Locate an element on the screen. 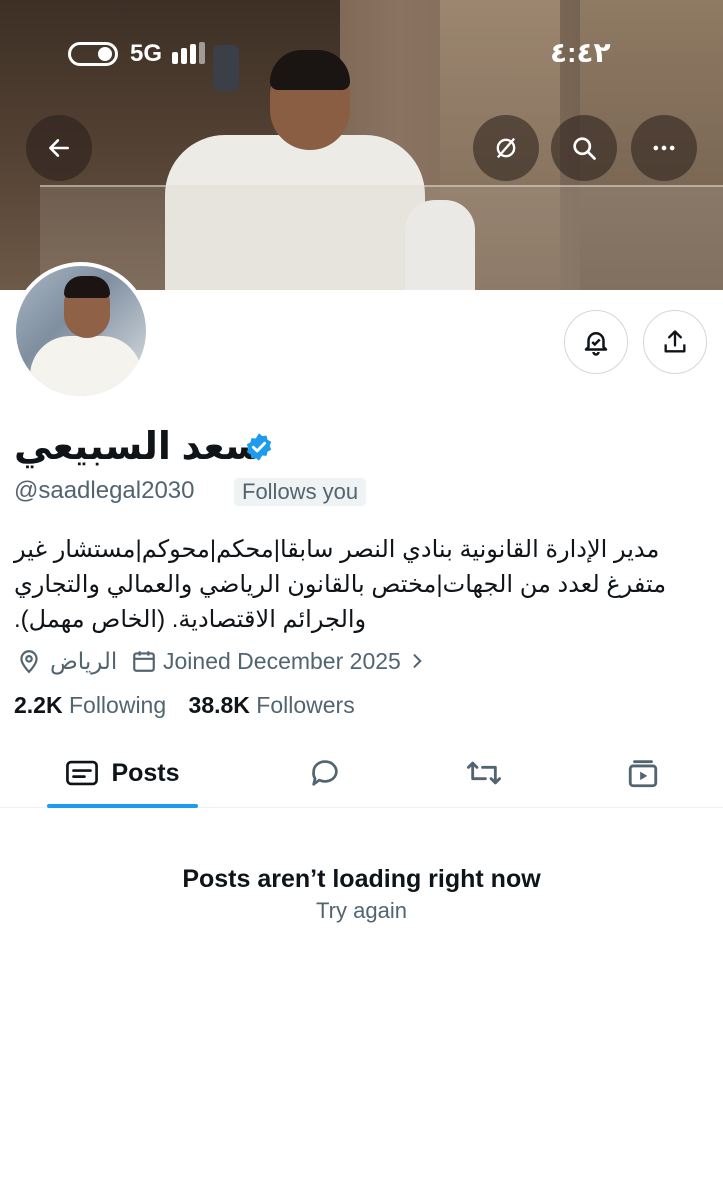  grok-icon is located at coordinates (506, 148).